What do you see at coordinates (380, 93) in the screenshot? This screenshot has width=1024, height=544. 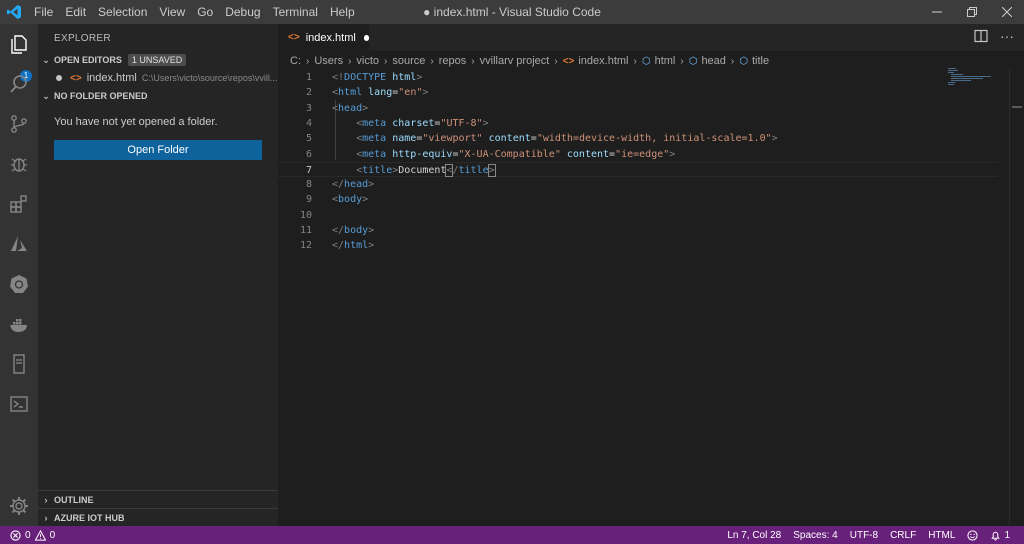 I see `code-token: lang` at bounding box center [380, 93].